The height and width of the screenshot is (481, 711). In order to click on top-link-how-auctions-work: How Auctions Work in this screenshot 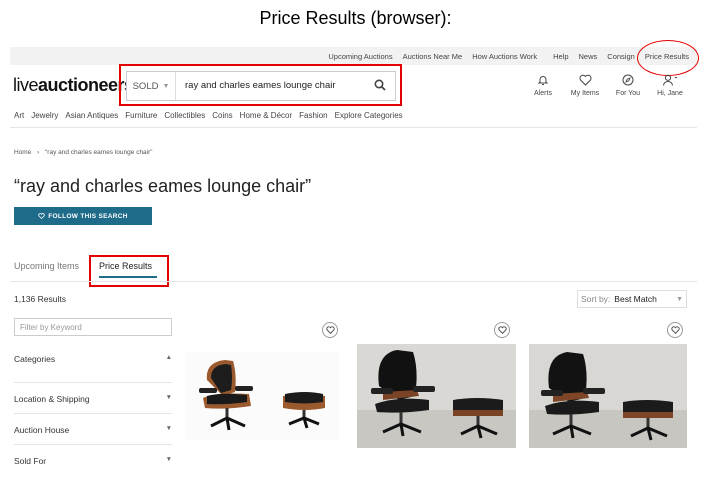, I will do `click(504, 56)`.